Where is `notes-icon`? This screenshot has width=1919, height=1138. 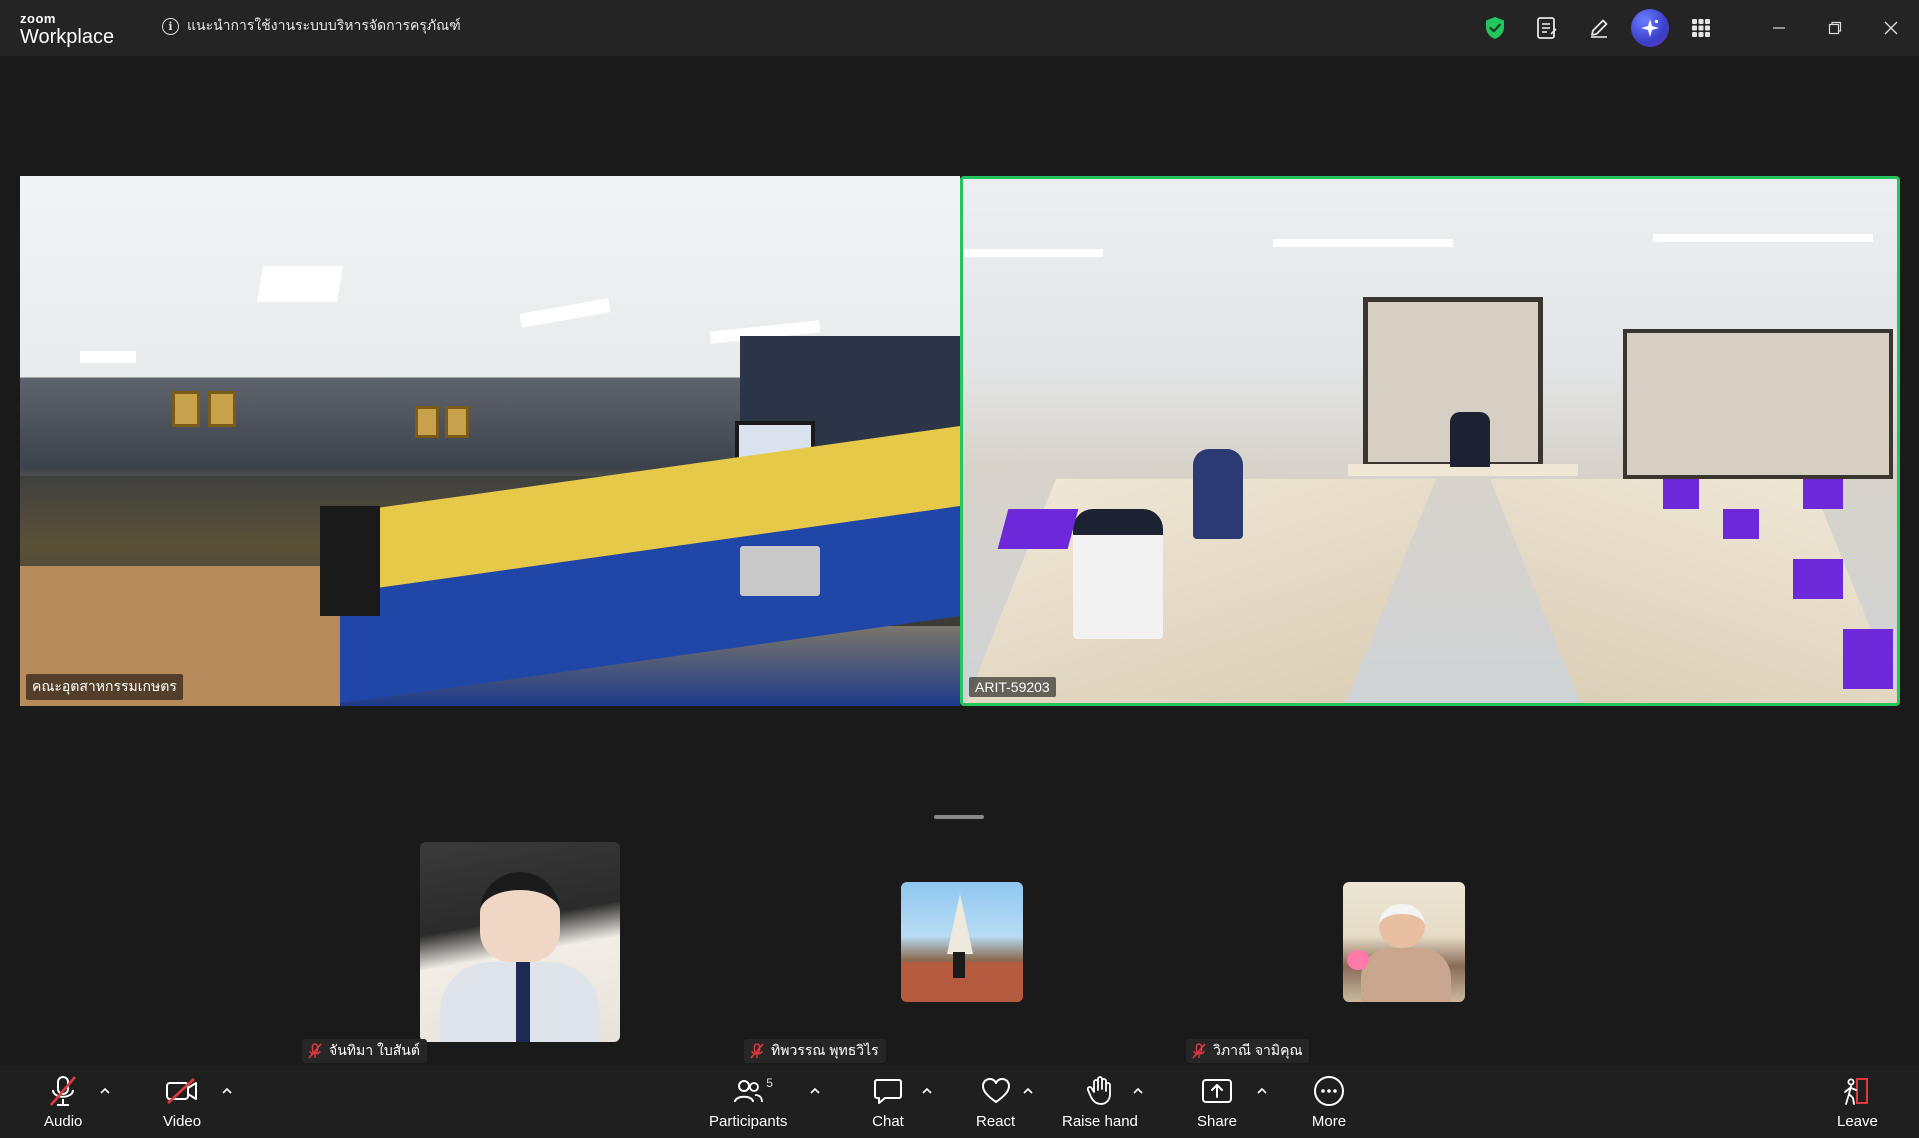 notes-icon is located at coordinates (1547, 28).